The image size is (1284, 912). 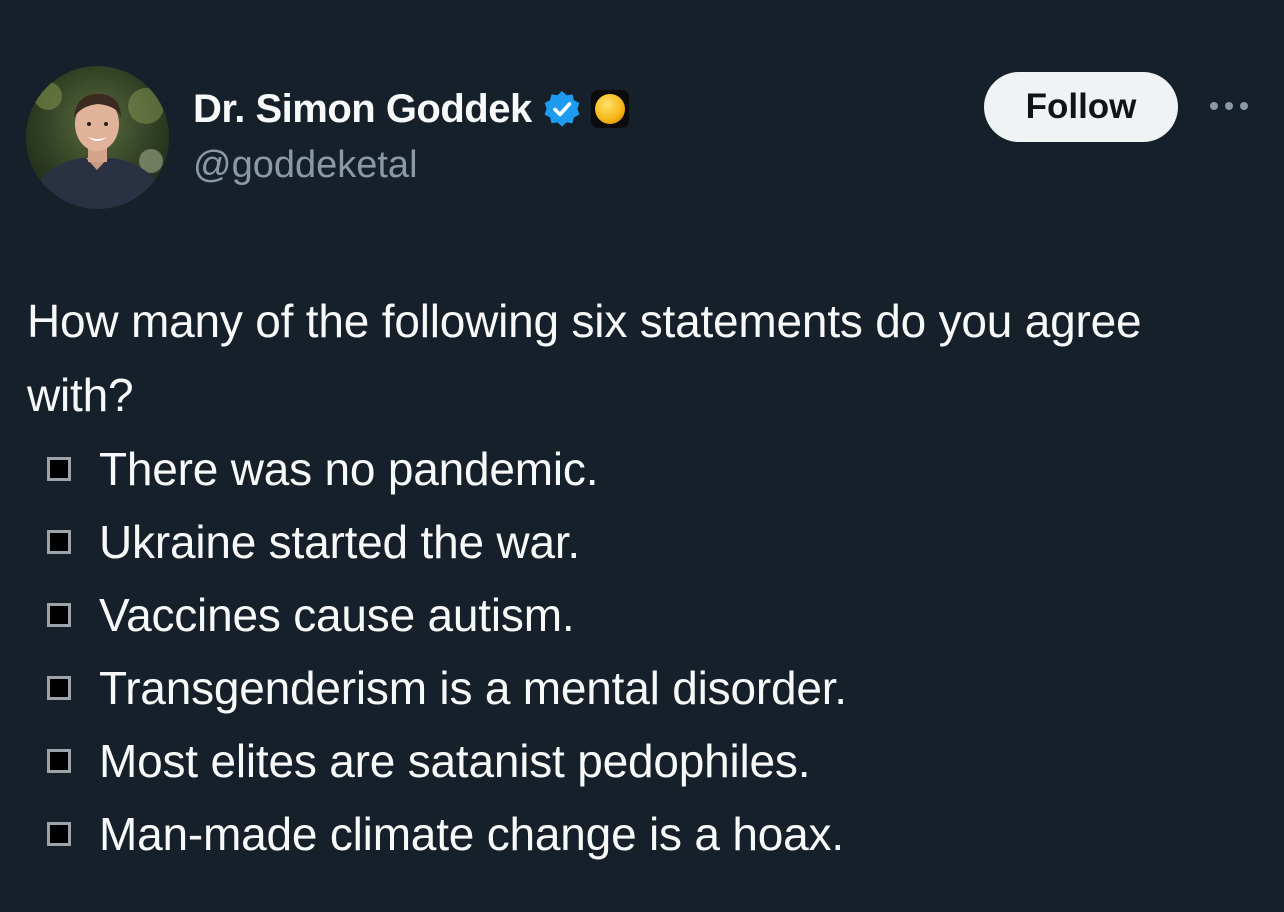 What do you see at coordinates (610, 109) in the screenshot?
I see `yellow-circle-emoji-icon` at bounding box center [610, 109].